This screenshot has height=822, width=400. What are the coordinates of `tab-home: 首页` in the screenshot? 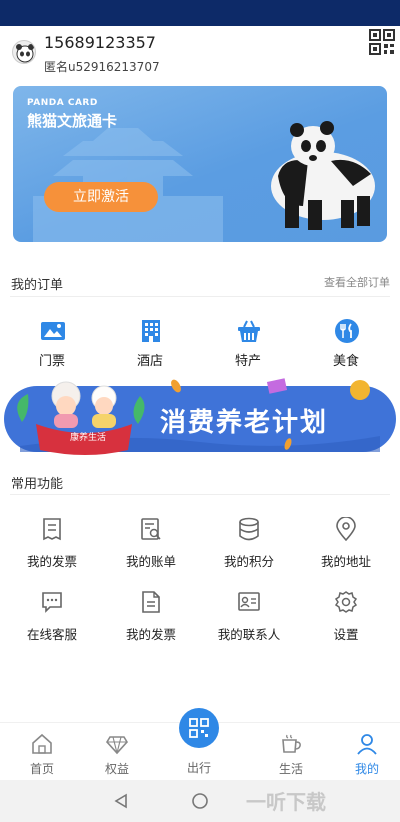 It's located at (42, 752).